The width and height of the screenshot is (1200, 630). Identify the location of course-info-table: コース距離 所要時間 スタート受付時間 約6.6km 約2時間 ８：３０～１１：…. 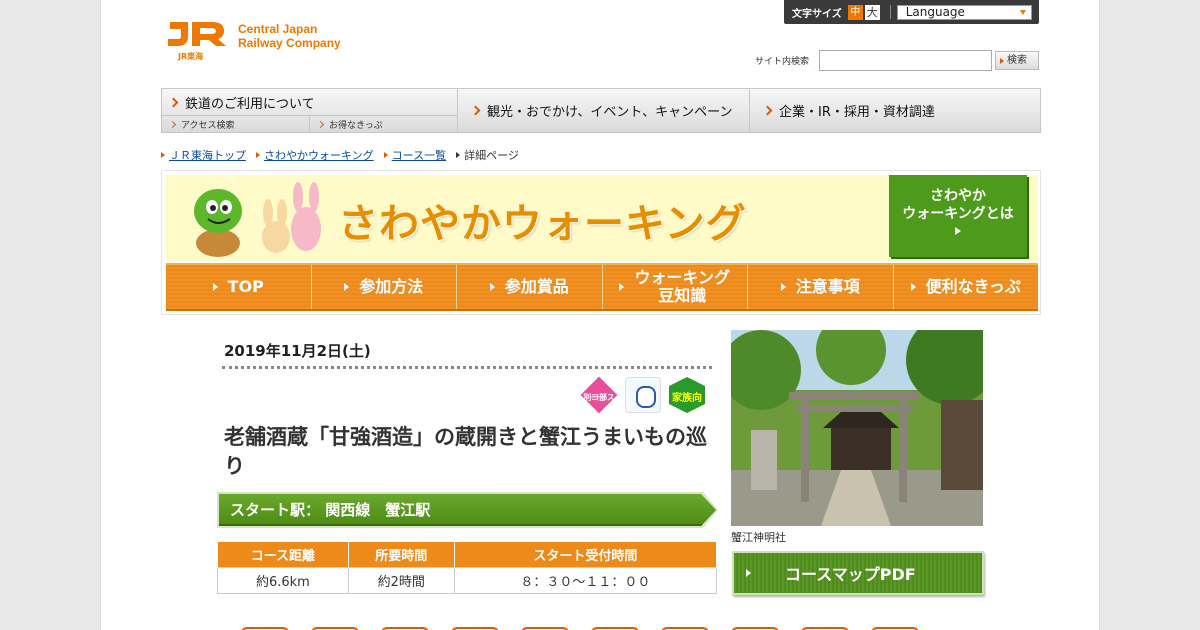
(467, 567).